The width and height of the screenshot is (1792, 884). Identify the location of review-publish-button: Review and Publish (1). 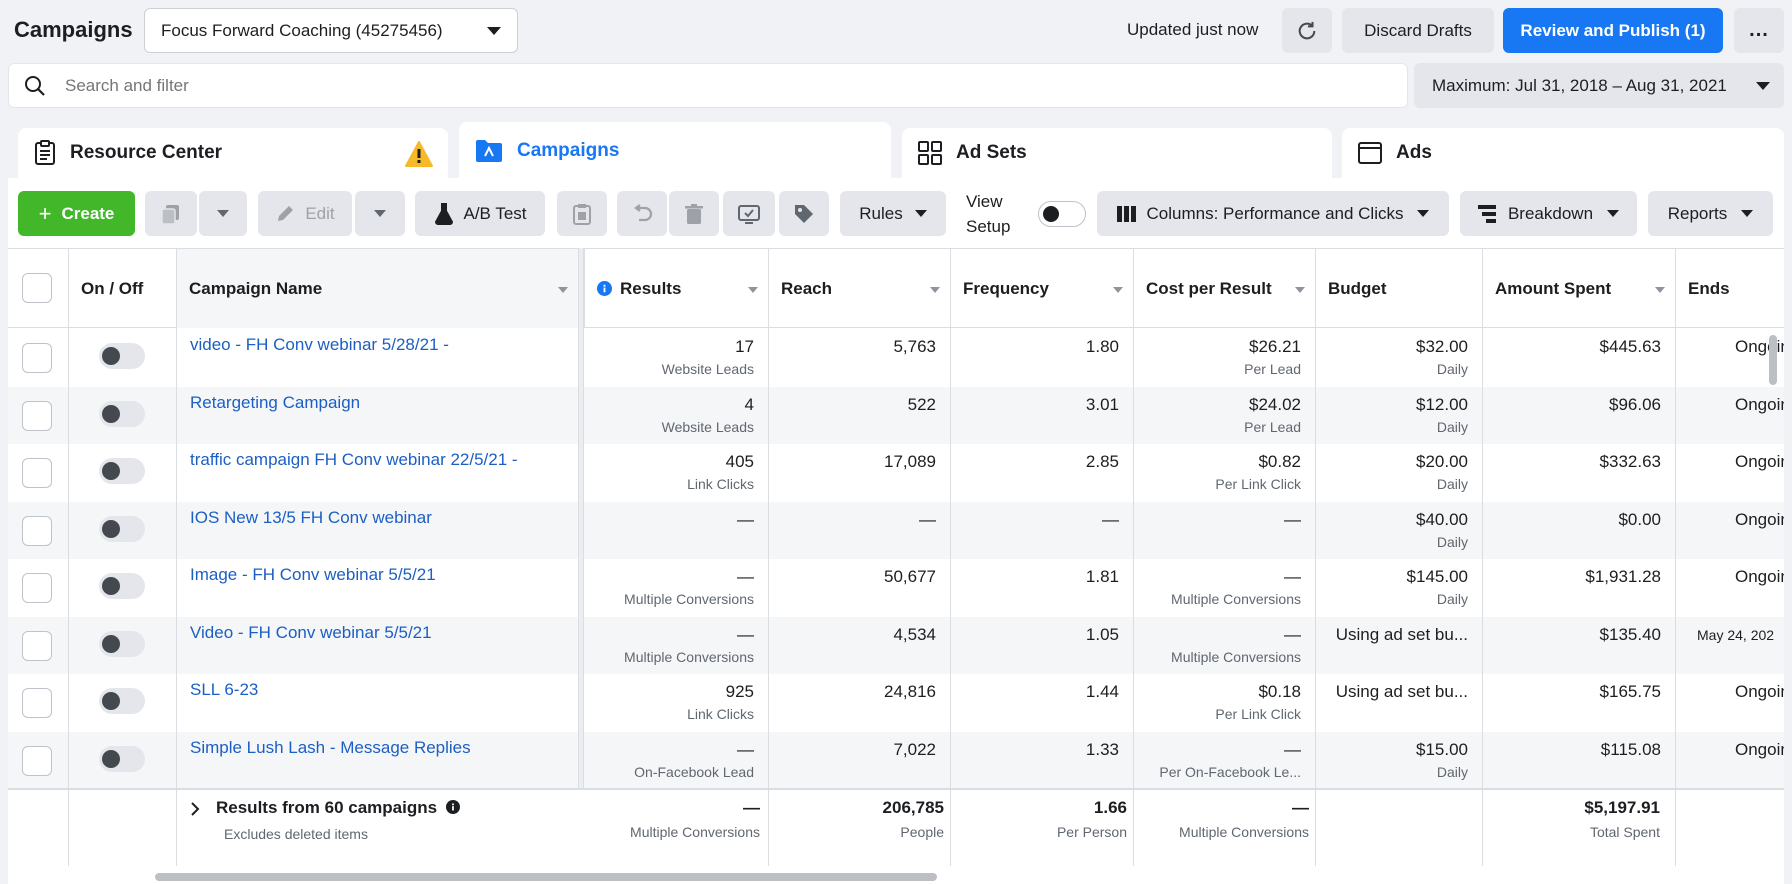
(1613, 30).